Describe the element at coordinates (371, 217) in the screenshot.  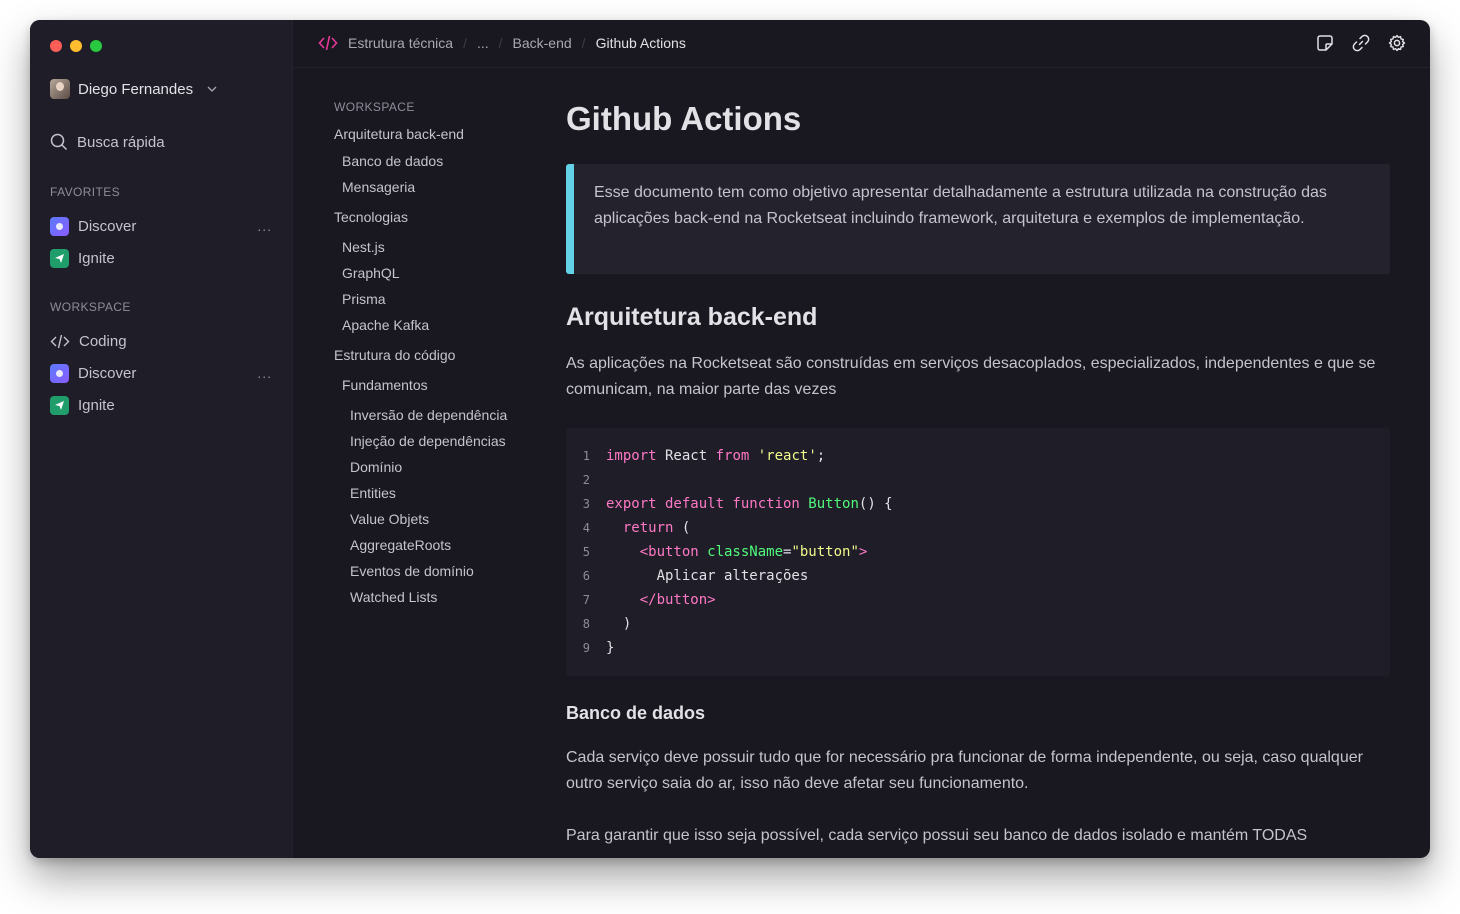
I see `toc-item: Tecnologias` at that location.